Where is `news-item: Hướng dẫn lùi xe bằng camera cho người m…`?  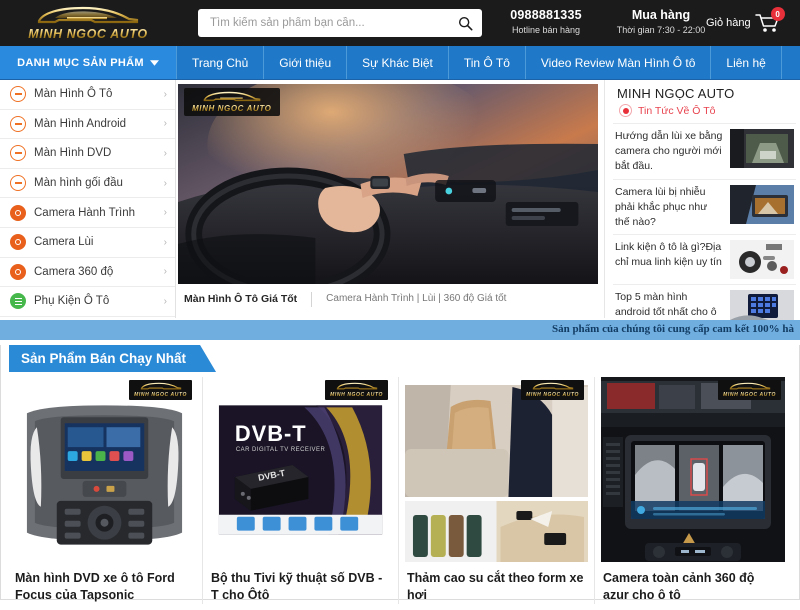 news-item: Hướng dẫn lùi xe bằng camera cho người m… is located at coordinates (704, 151).